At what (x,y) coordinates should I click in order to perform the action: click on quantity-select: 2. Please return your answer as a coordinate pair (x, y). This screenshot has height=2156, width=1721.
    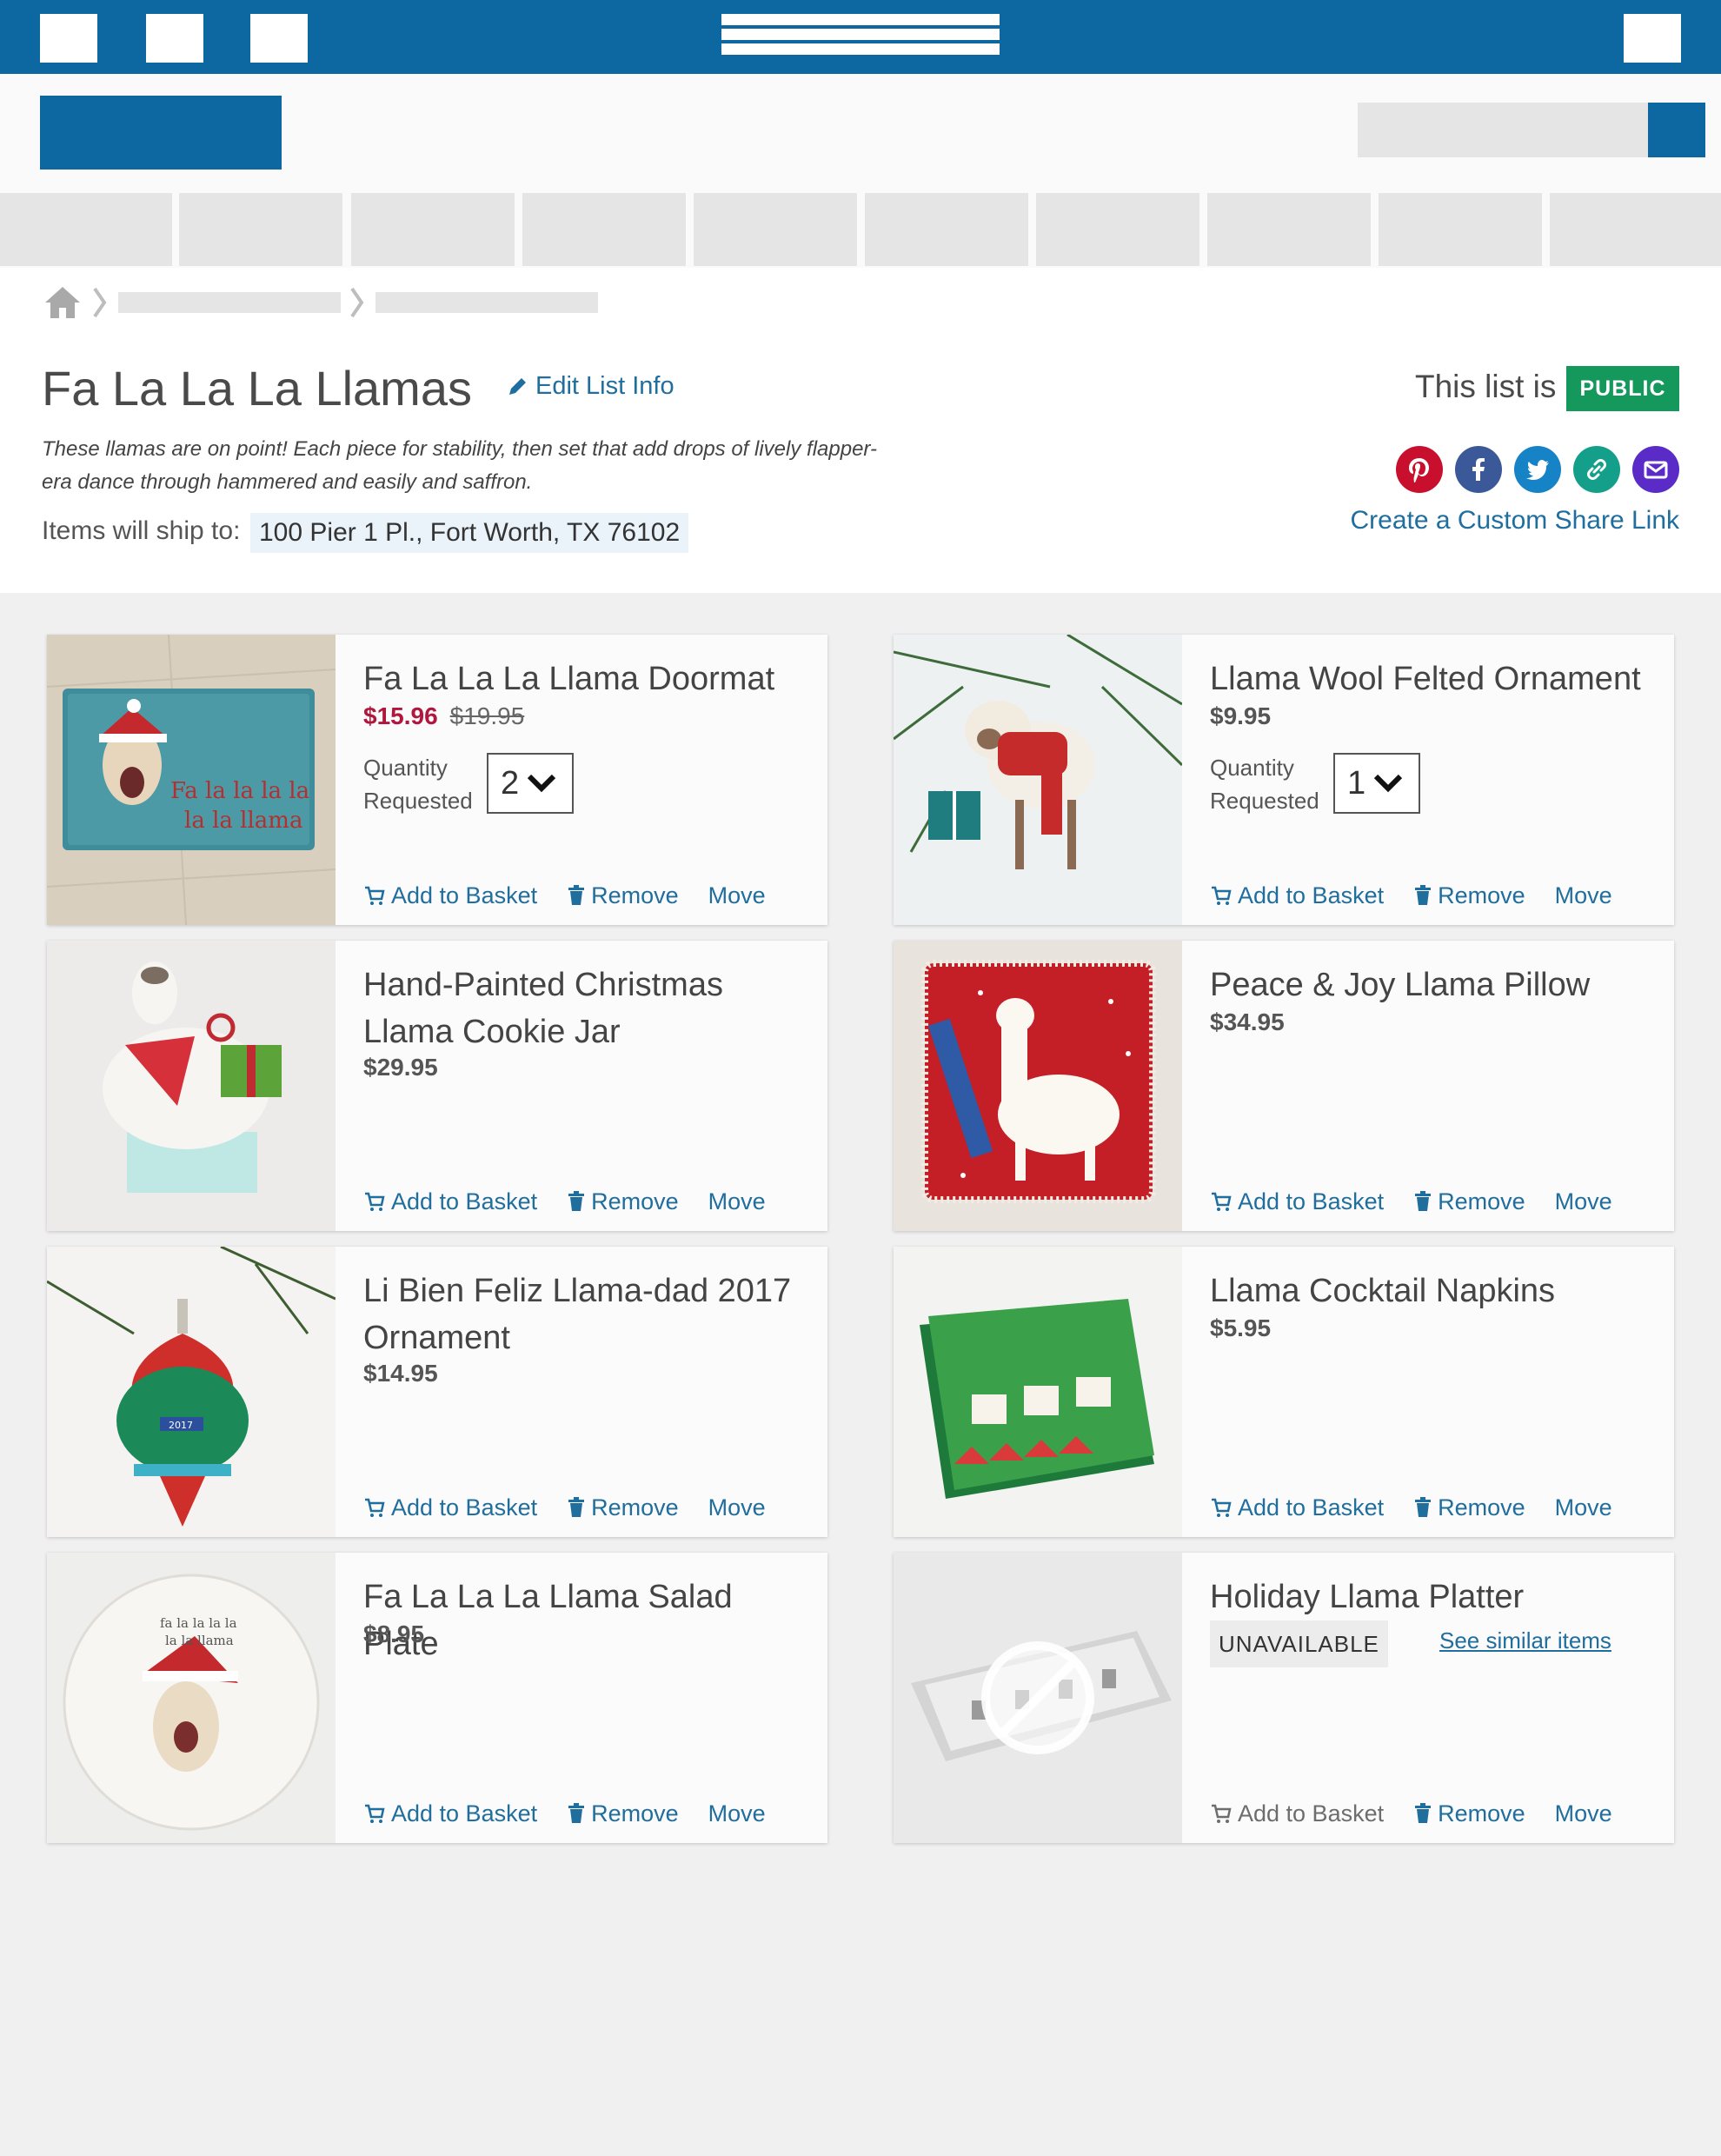
    Looking at the image, I should click on (530, 784).